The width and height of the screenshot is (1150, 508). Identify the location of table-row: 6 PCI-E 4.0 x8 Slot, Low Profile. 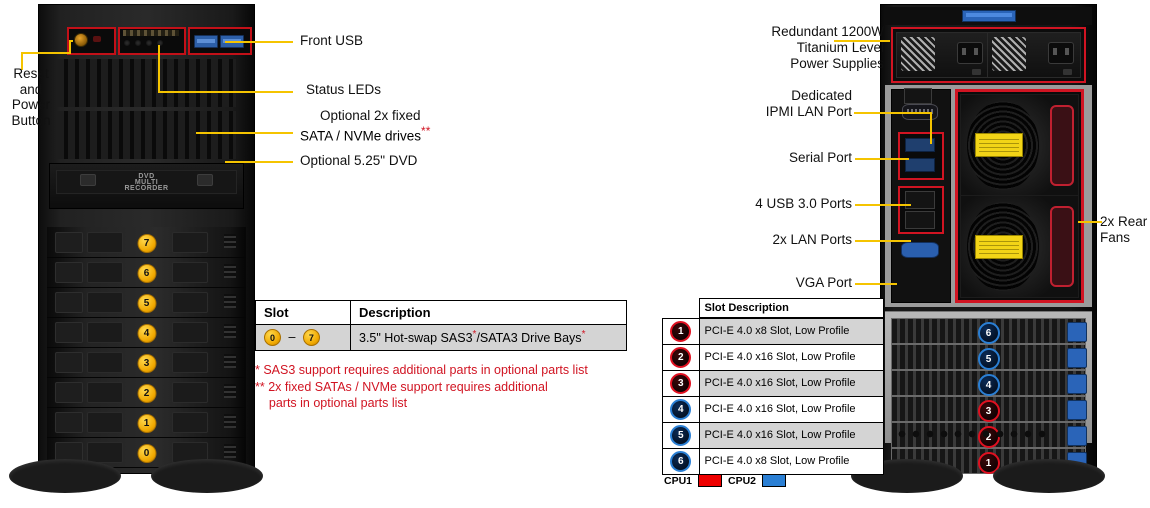
(773, 461).